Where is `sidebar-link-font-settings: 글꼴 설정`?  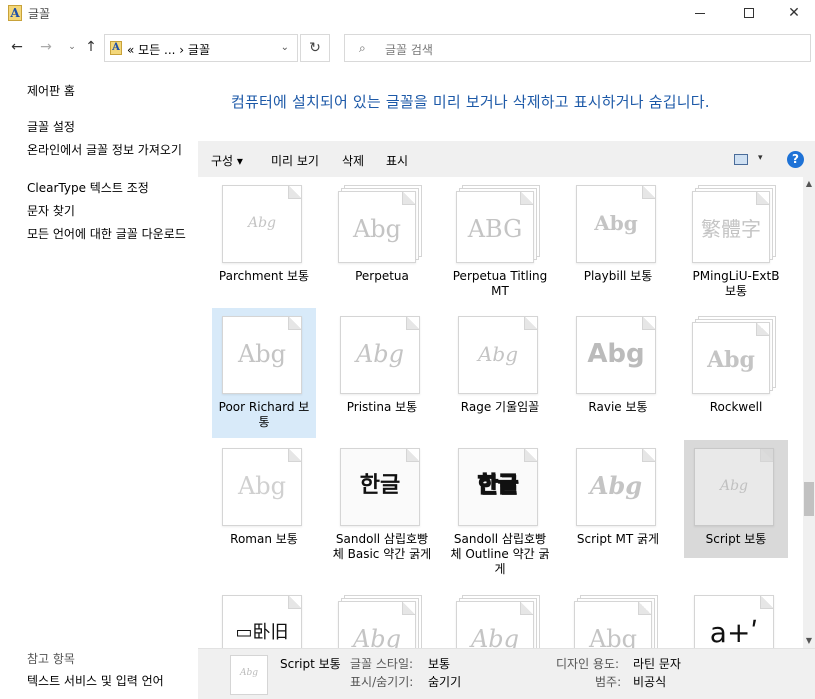
sidebar-link-font-settings: 글꼴 설정 is located at coordinates (109, 127).